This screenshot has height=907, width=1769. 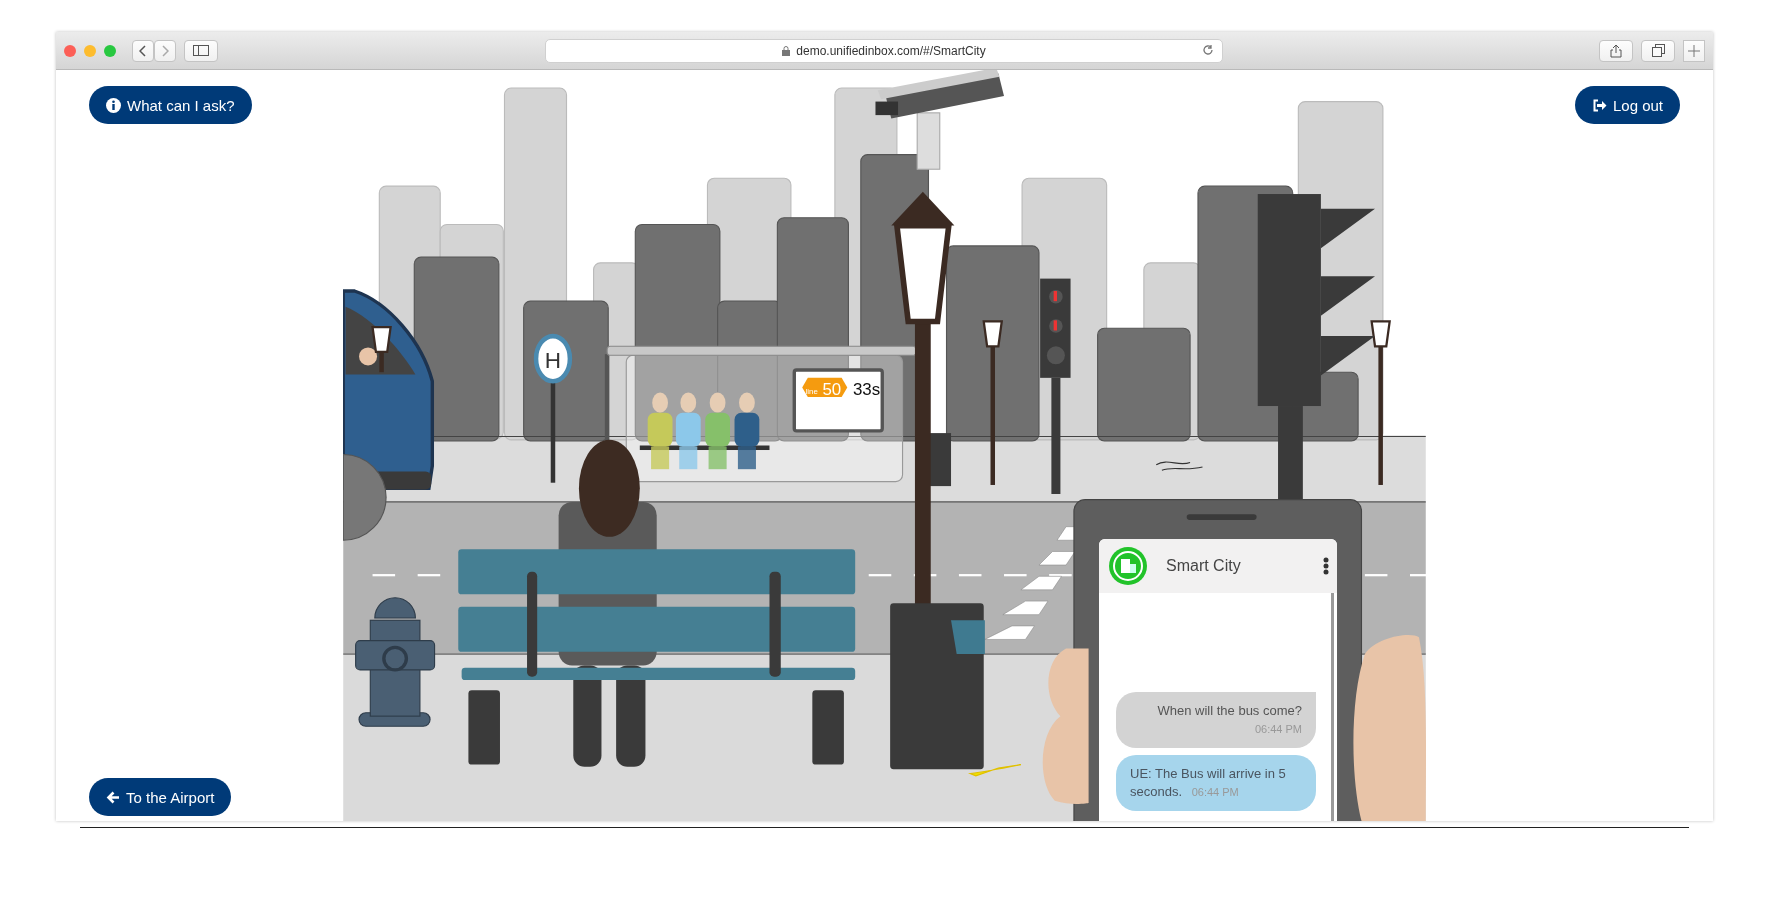 What do you see at coordinates (1204, 566) in the screenshot?
I see `chat-title: Smart City` at bounding box center [1204, 566].